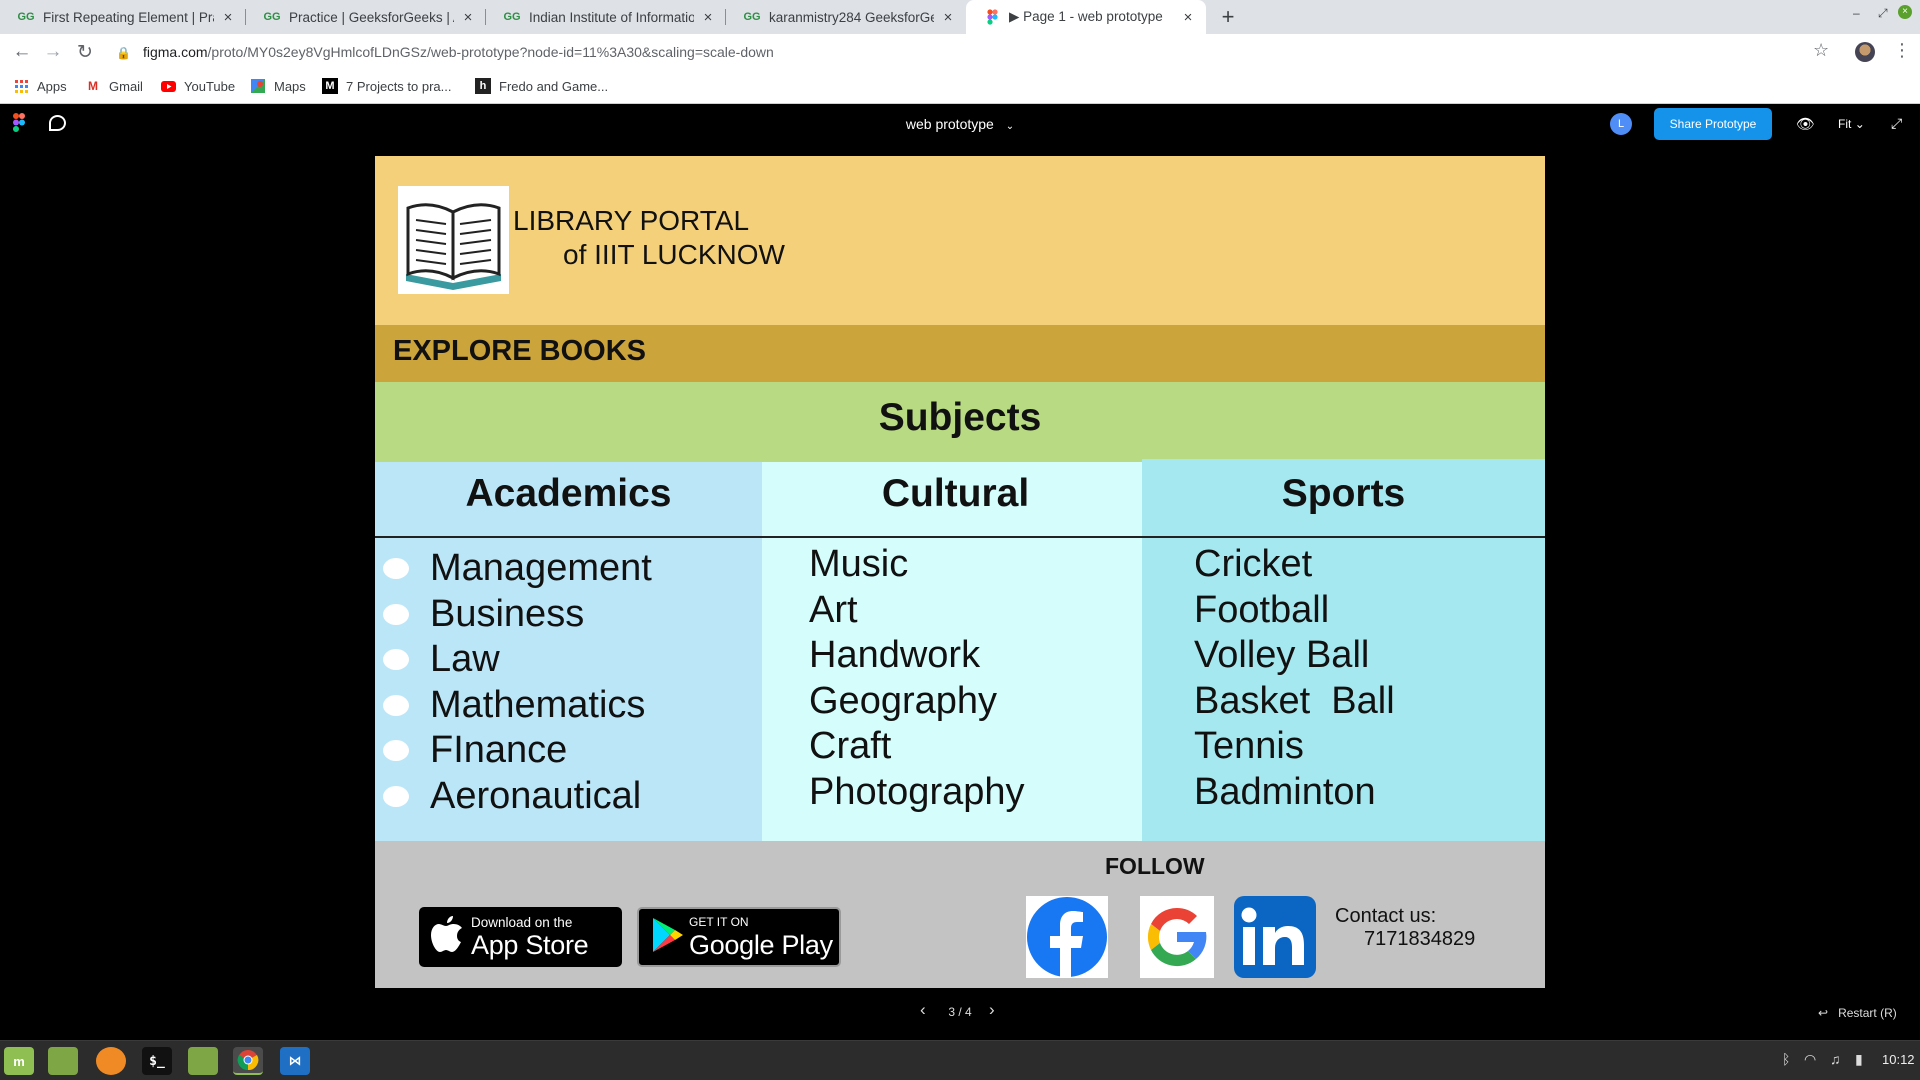  Describe the element at coordinates (40, 86) in the screenshot. I see `bookmark-apps: Apps` at that location.